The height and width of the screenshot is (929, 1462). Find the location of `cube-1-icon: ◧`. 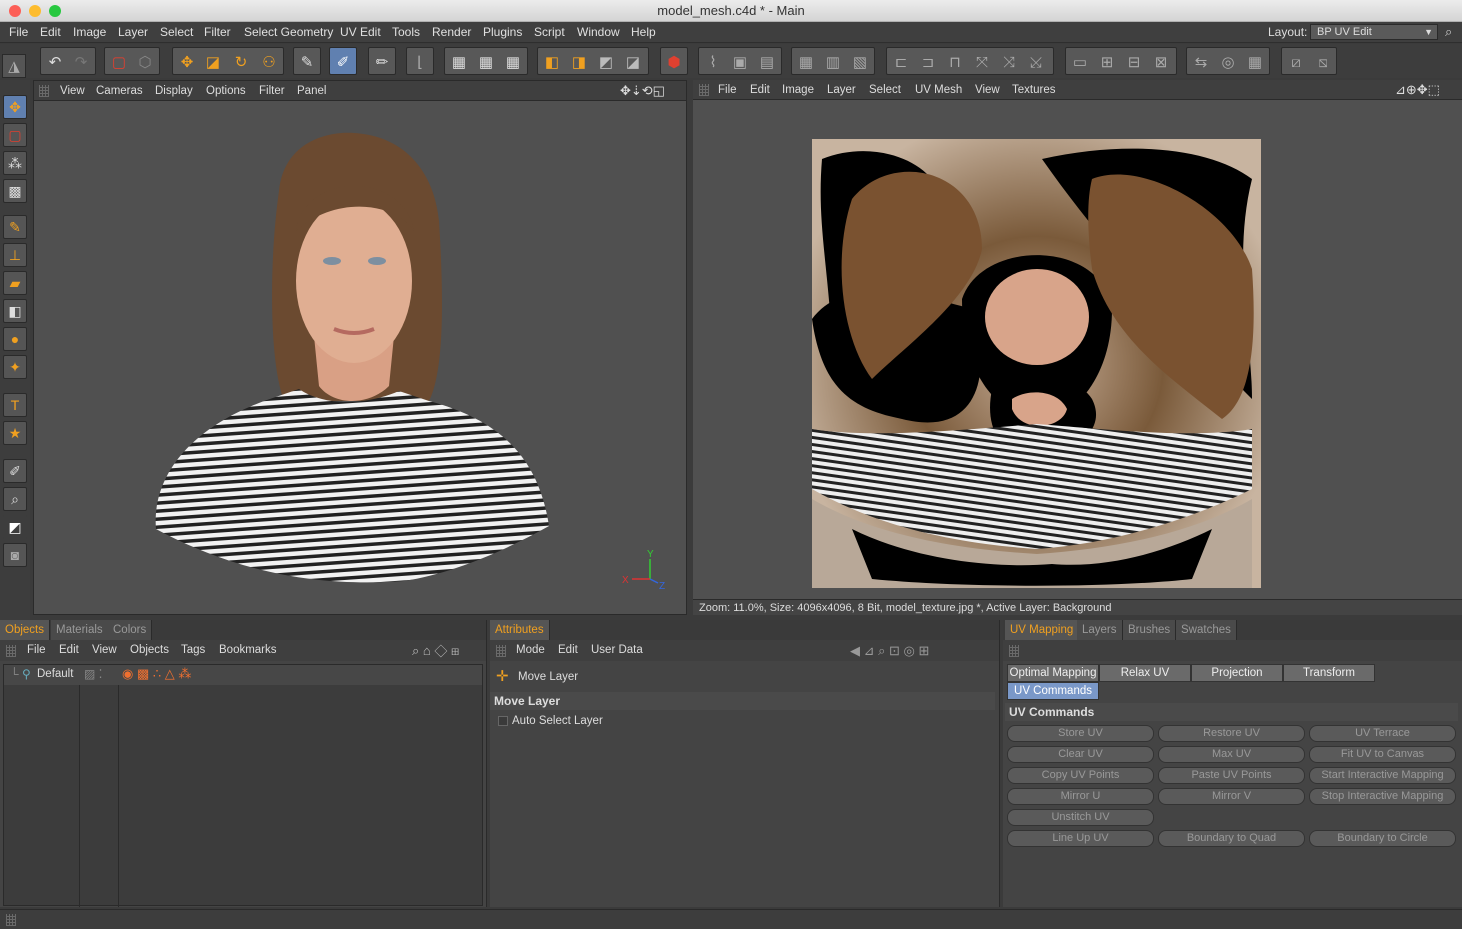

cube-1-icon: ◧ is located at coordinates (552, 62).